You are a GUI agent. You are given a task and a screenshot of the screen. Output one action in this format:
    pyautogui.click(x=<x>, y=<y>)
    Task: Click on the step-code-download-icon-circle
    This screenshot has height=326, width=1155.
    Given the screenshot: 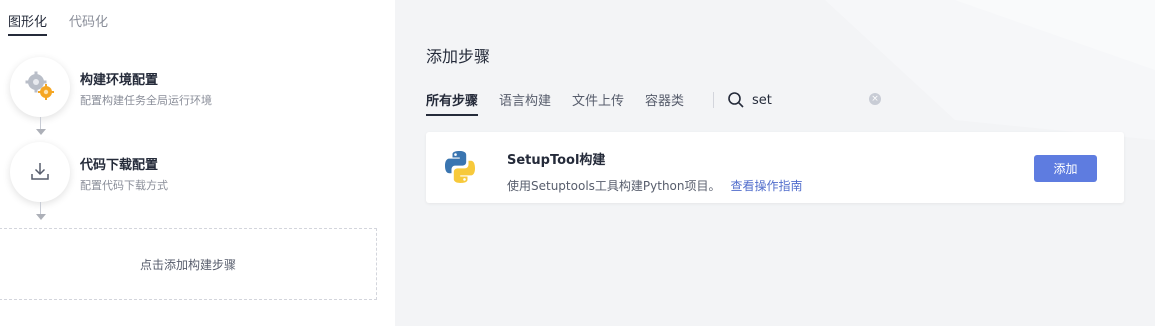 What is the action you would take?
    pyautogui.click(x=40, y=172)
    